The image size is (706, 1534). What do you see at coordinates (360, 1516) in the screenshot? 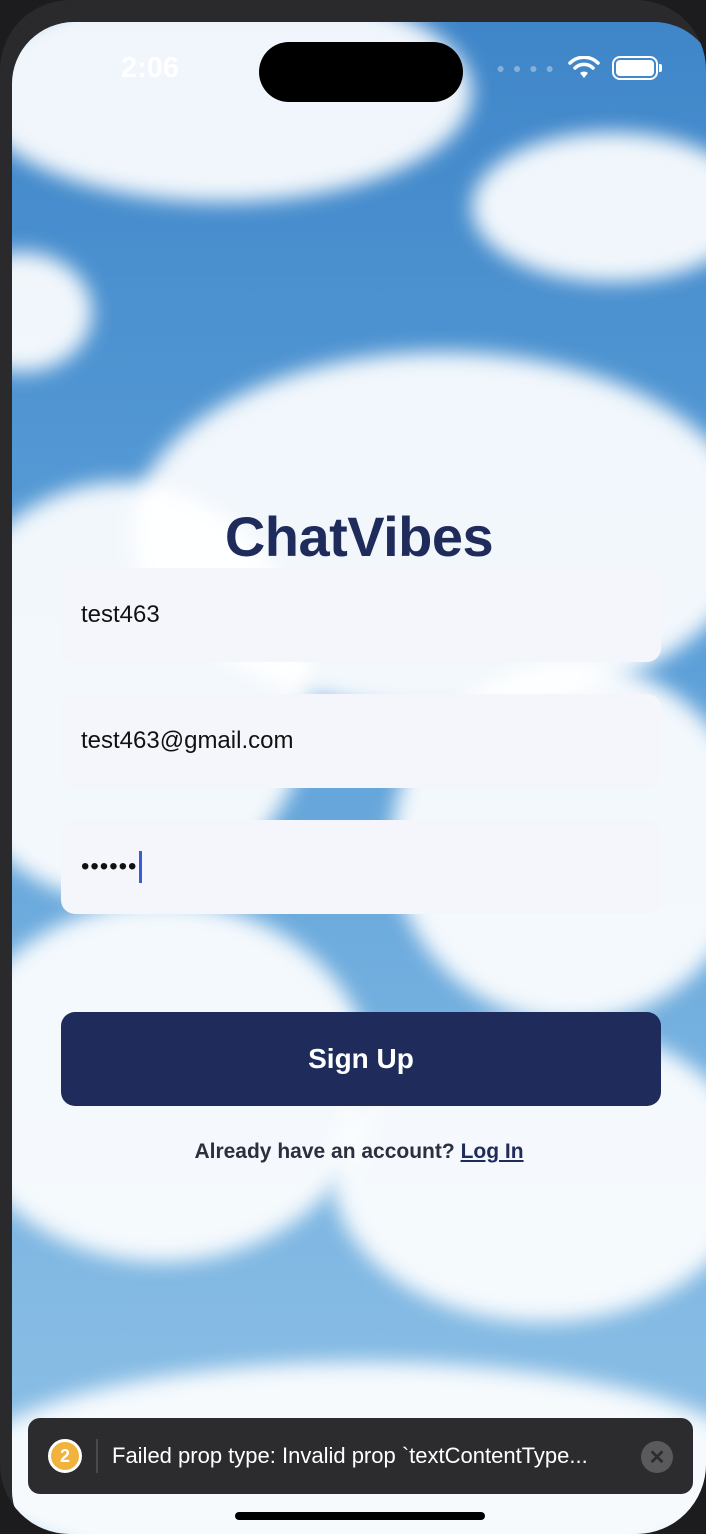
I see `home-indicator` at bounding box center [360, 1516].